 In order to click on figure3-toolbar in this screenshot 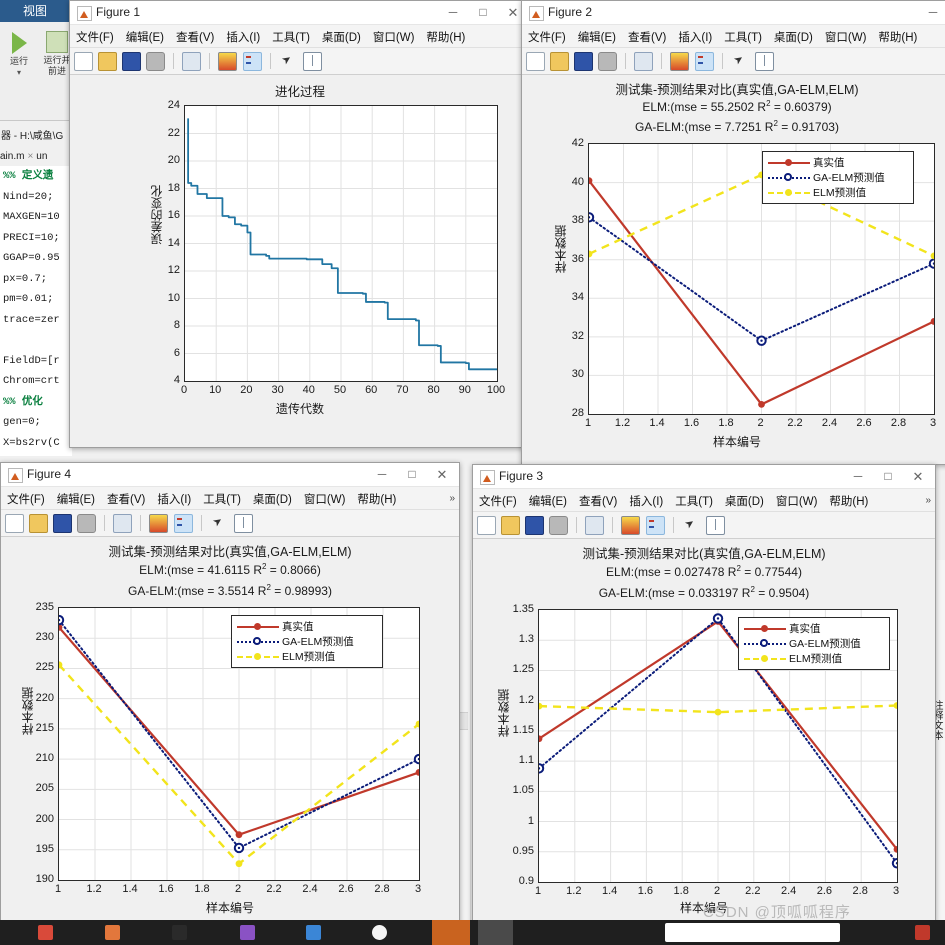, I will do `click(704, 525)`.